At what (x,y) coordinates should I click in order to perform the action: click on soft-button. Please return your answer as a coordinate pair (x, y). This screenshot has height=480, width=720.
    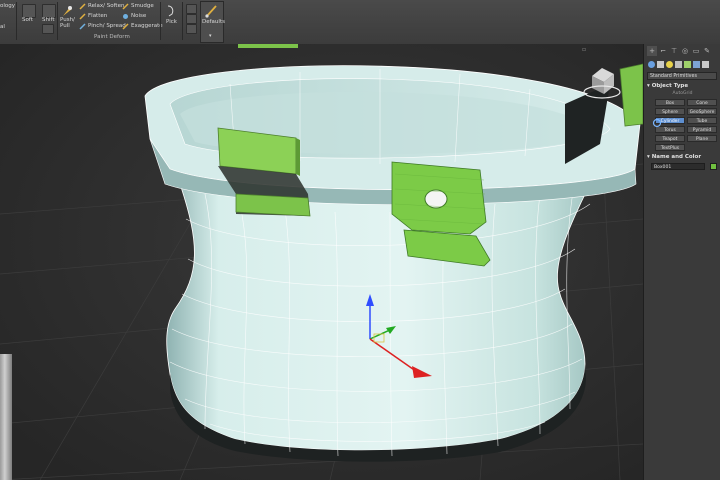
    Looking at the image, I should click on (29, 11).